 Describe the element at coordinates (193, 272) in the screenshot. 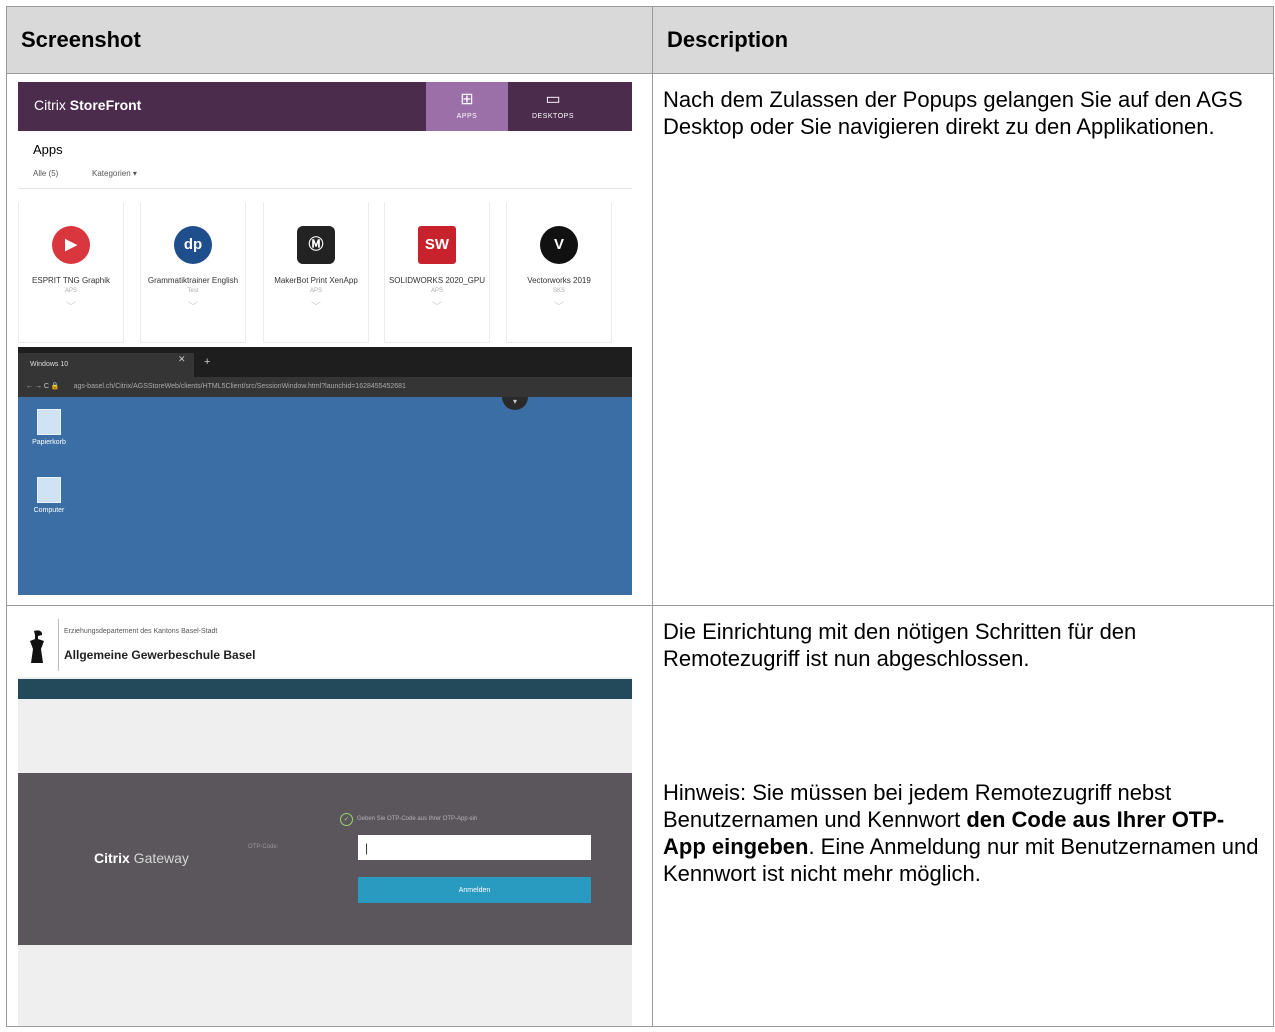

I see `app-tile: dp Grammatiktrainer English Test ﹀` at that location.